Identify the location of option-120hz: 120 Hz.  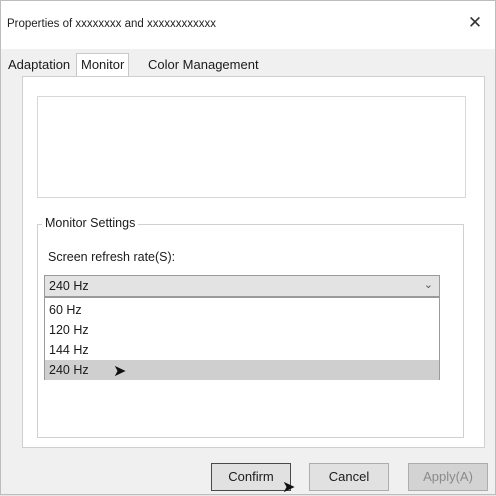
(242, 330).